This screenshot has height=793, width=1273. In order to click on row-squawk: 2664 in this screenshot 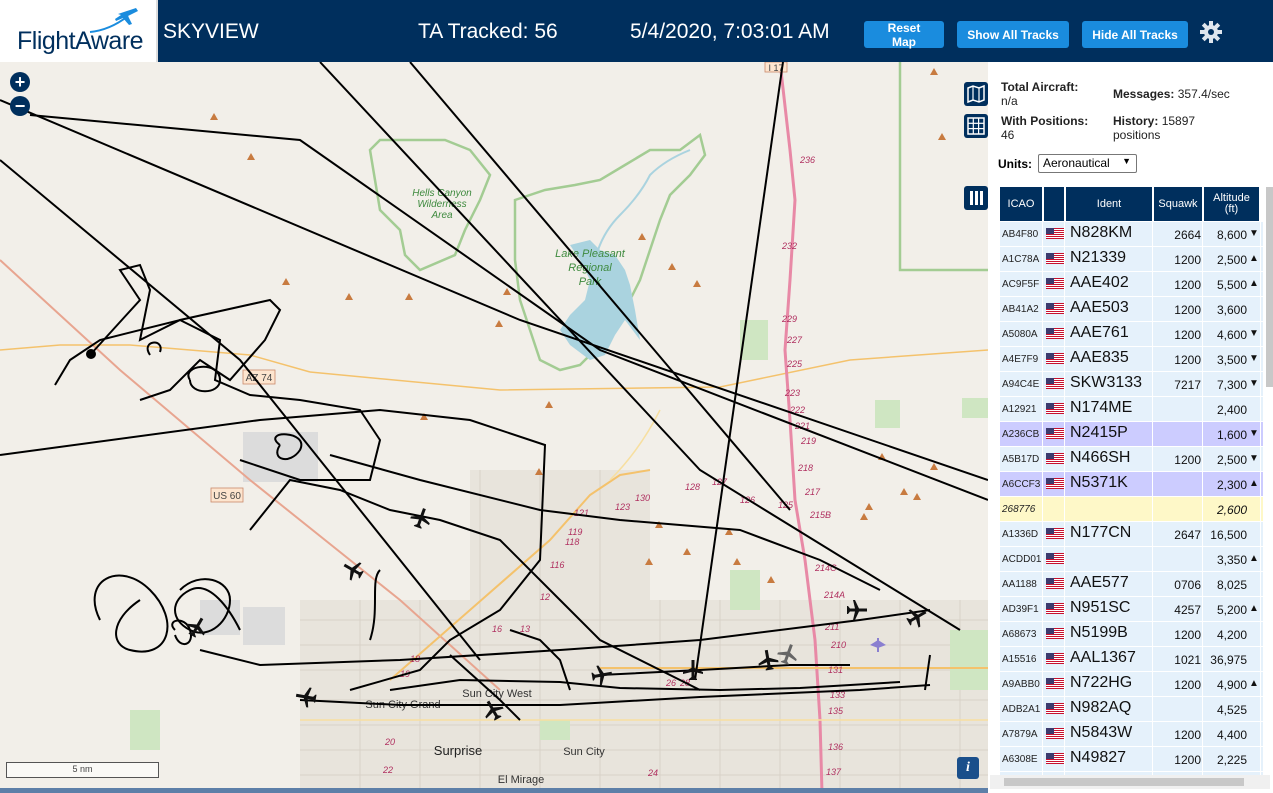, I will do `click(1187, 235)`.